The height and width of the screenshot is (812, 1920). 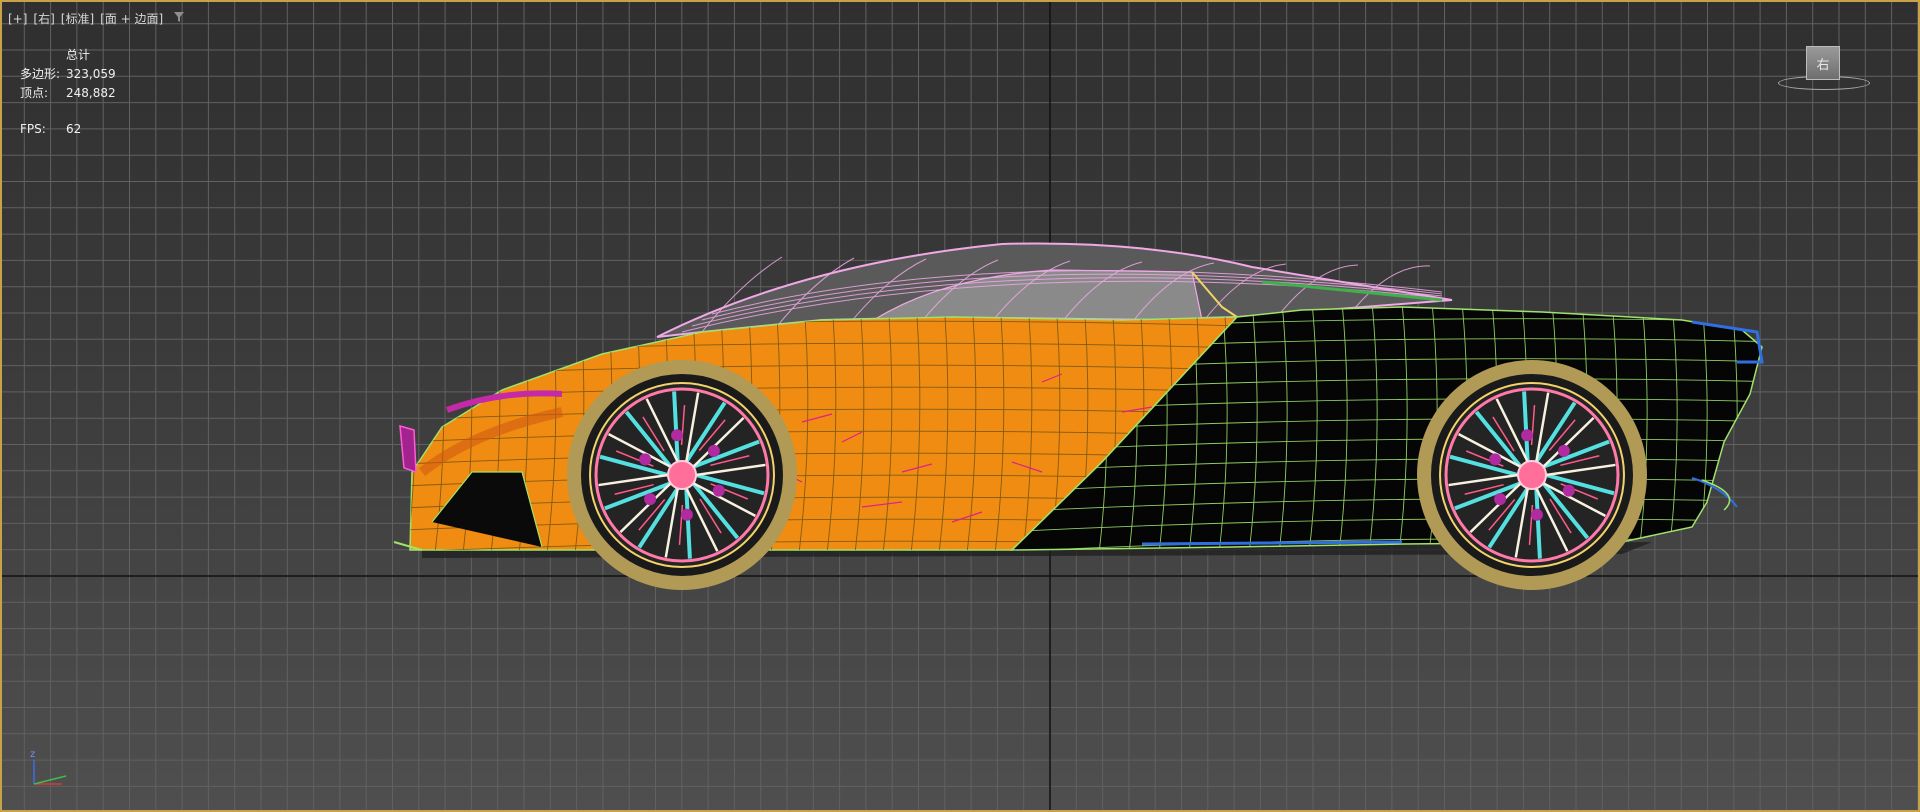 I want to click on stats-polygons: 多边形: 323,059, so click(x=68, y=74).